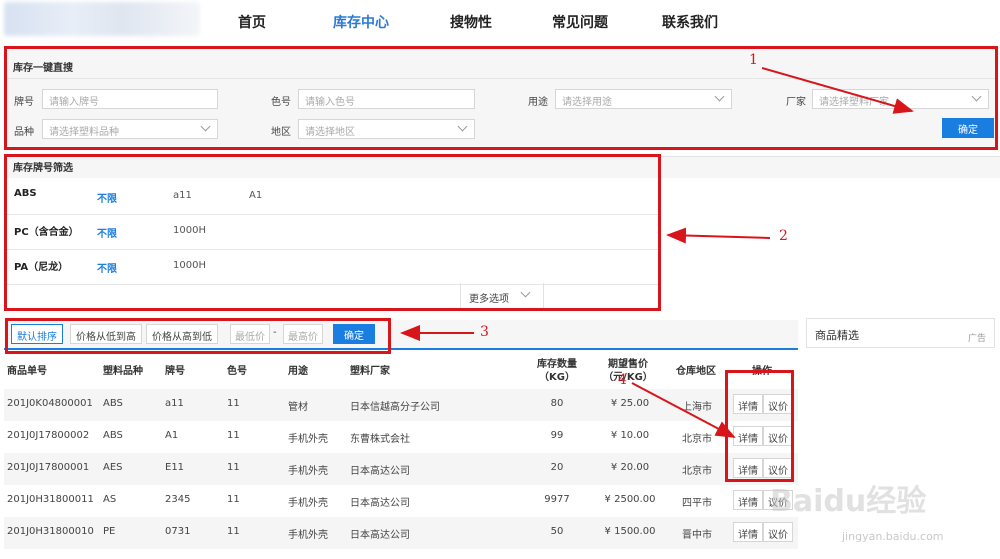 This screenshot has height=559, width=1000. What do you see at coordinates (178, 531) in the screenshot?
I see `cell-brand: 0731` at bounding box center [178, 531].